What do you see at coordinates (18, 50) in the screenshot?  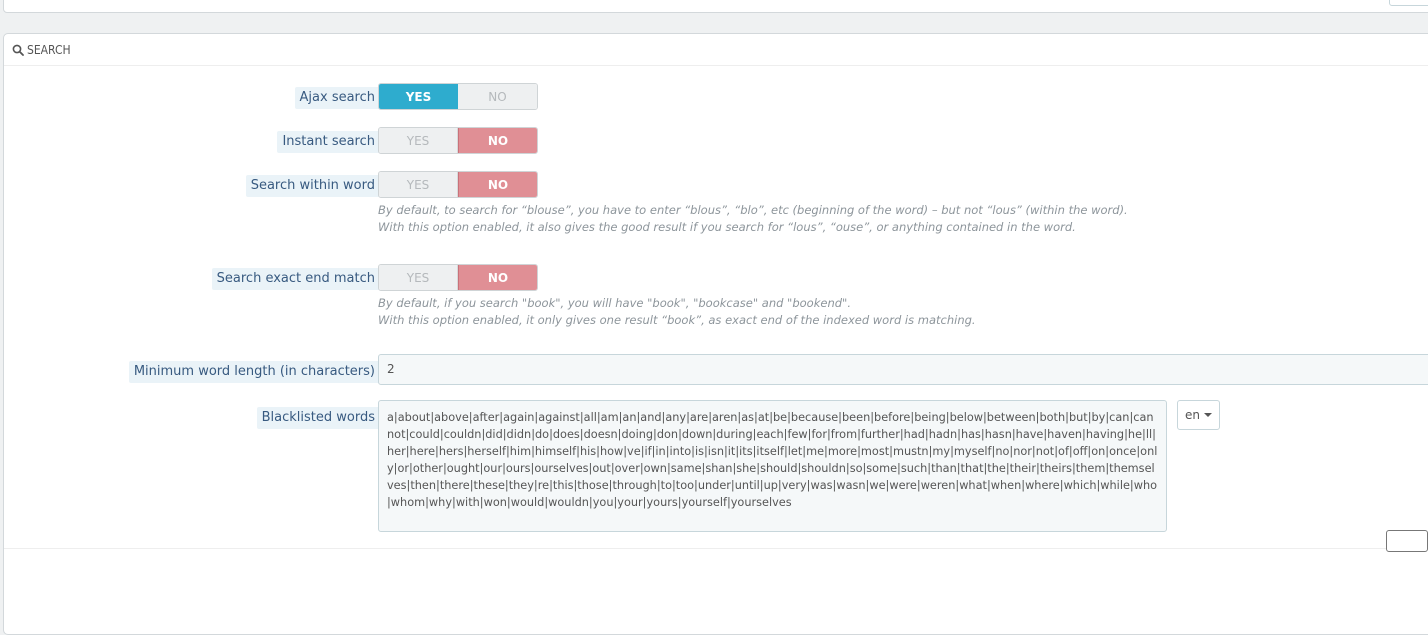 I see `search-icon` at bounding box center [18, 50].